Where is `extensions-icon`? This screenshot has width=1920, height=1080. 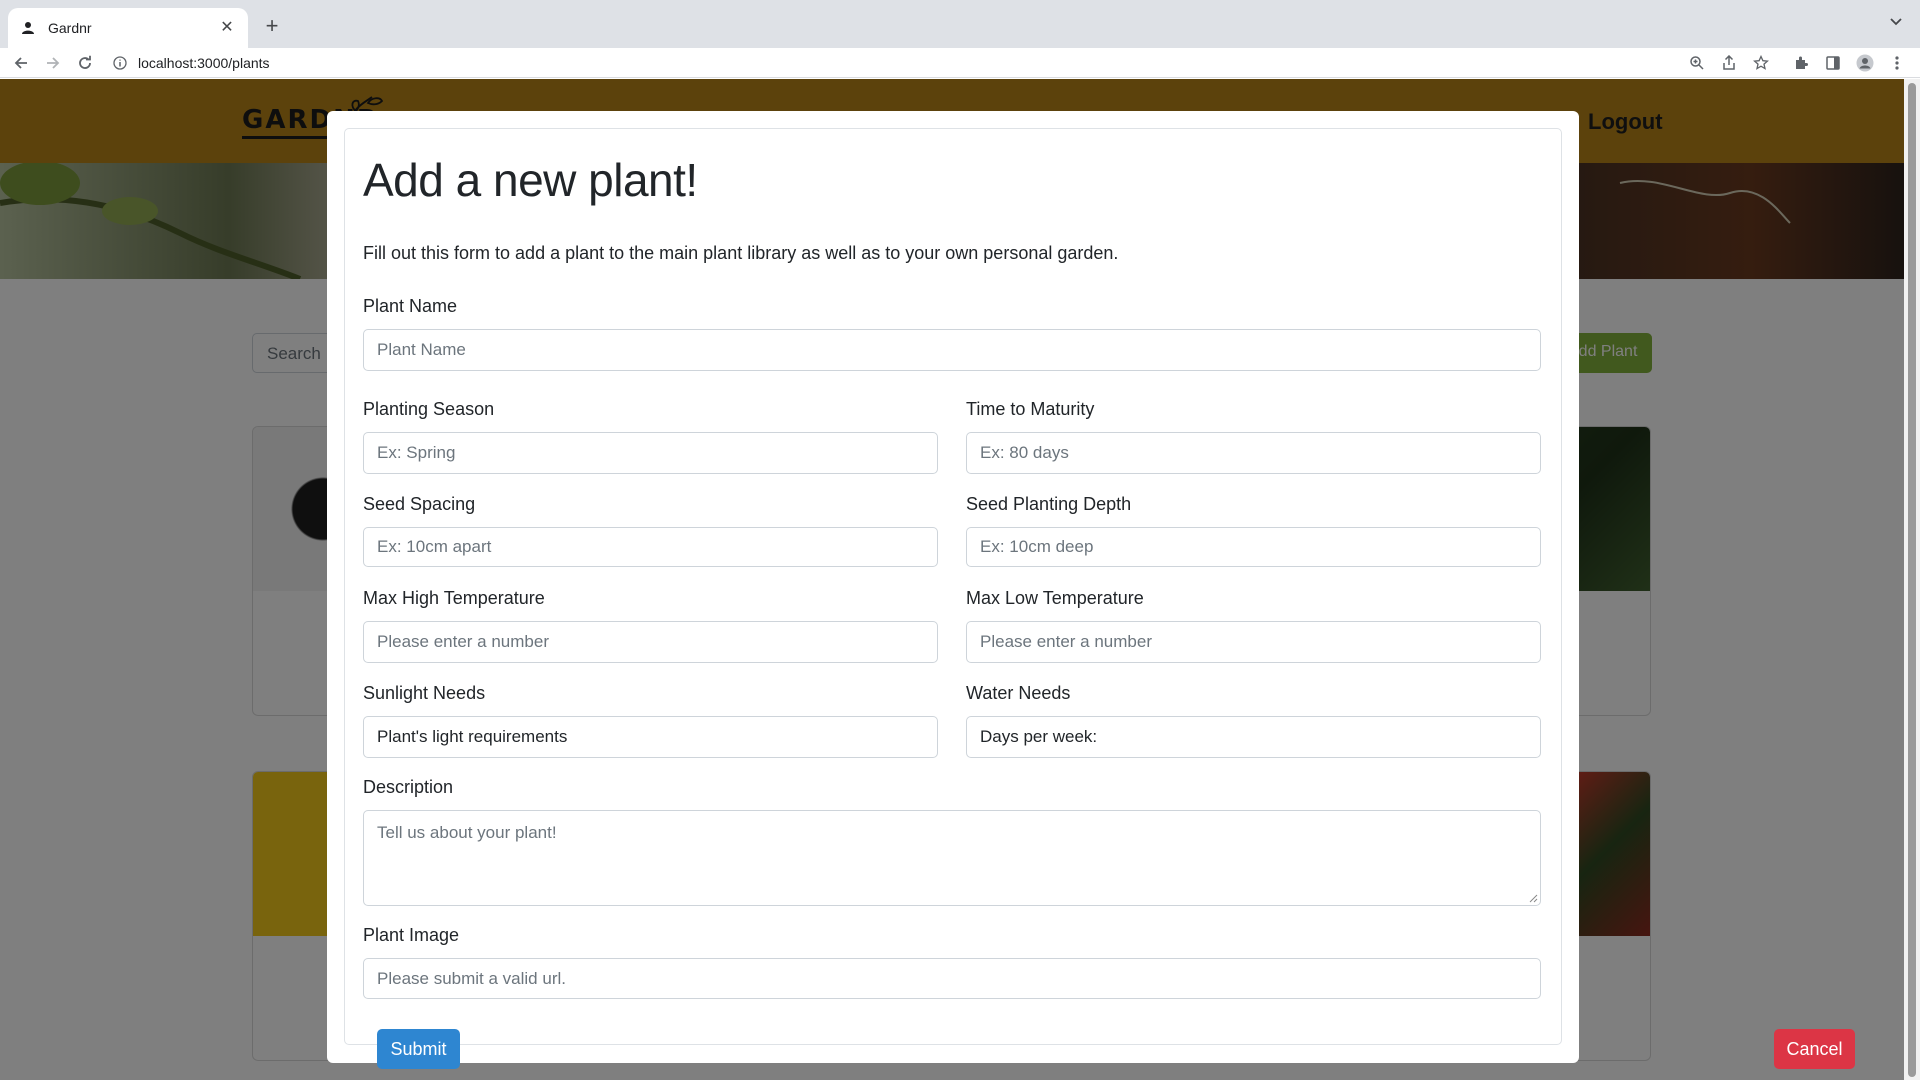 extensions-icon is located at coordinates (1801, 63).